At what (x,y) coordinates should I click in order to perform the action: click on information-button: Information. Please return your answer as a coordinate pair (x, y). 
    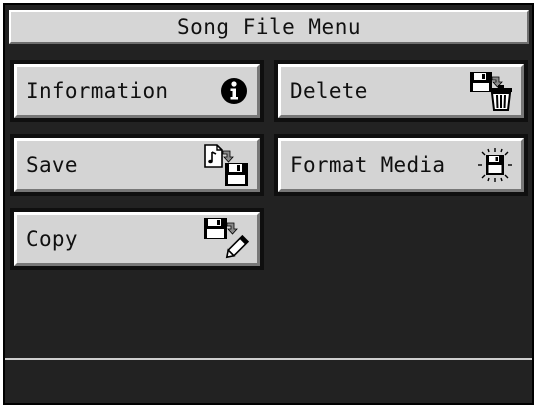
    Looking at the image, I should click on (137, 91).